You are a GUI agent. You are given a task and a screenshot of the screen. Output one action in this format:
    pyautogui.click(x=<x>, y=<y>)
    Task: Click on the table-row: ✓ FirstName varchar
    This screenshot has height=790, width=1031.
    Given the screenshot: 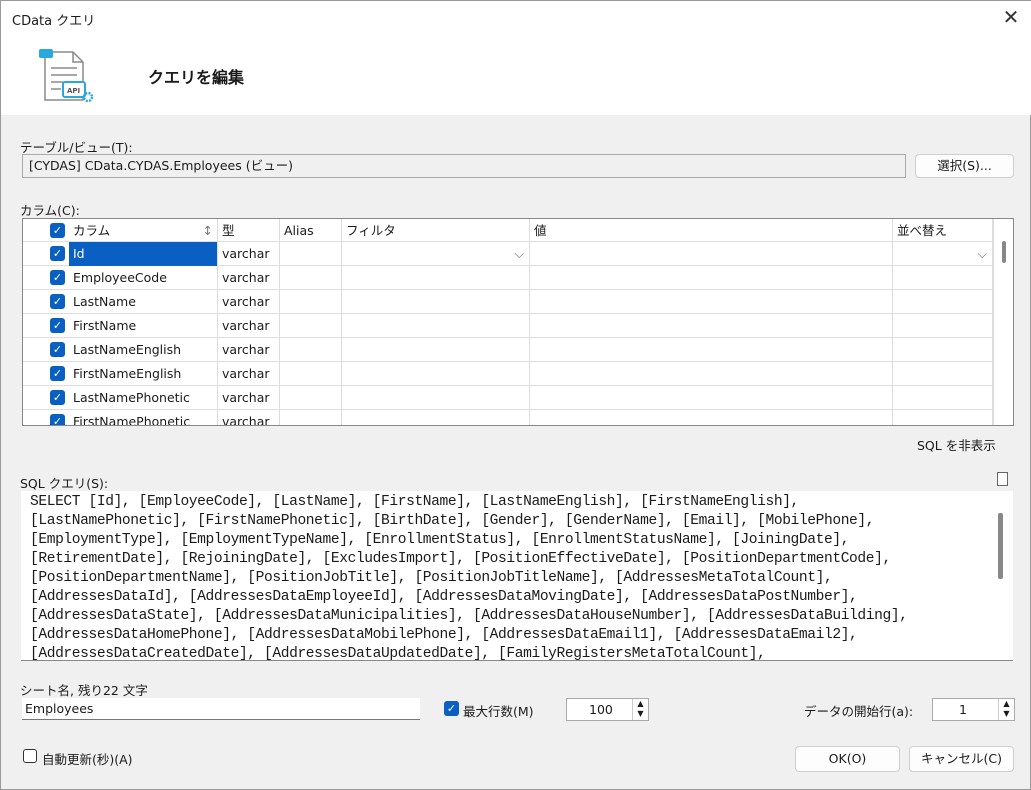 What is the action you would take?
    pyautogui.click(x=508, y=326)
    